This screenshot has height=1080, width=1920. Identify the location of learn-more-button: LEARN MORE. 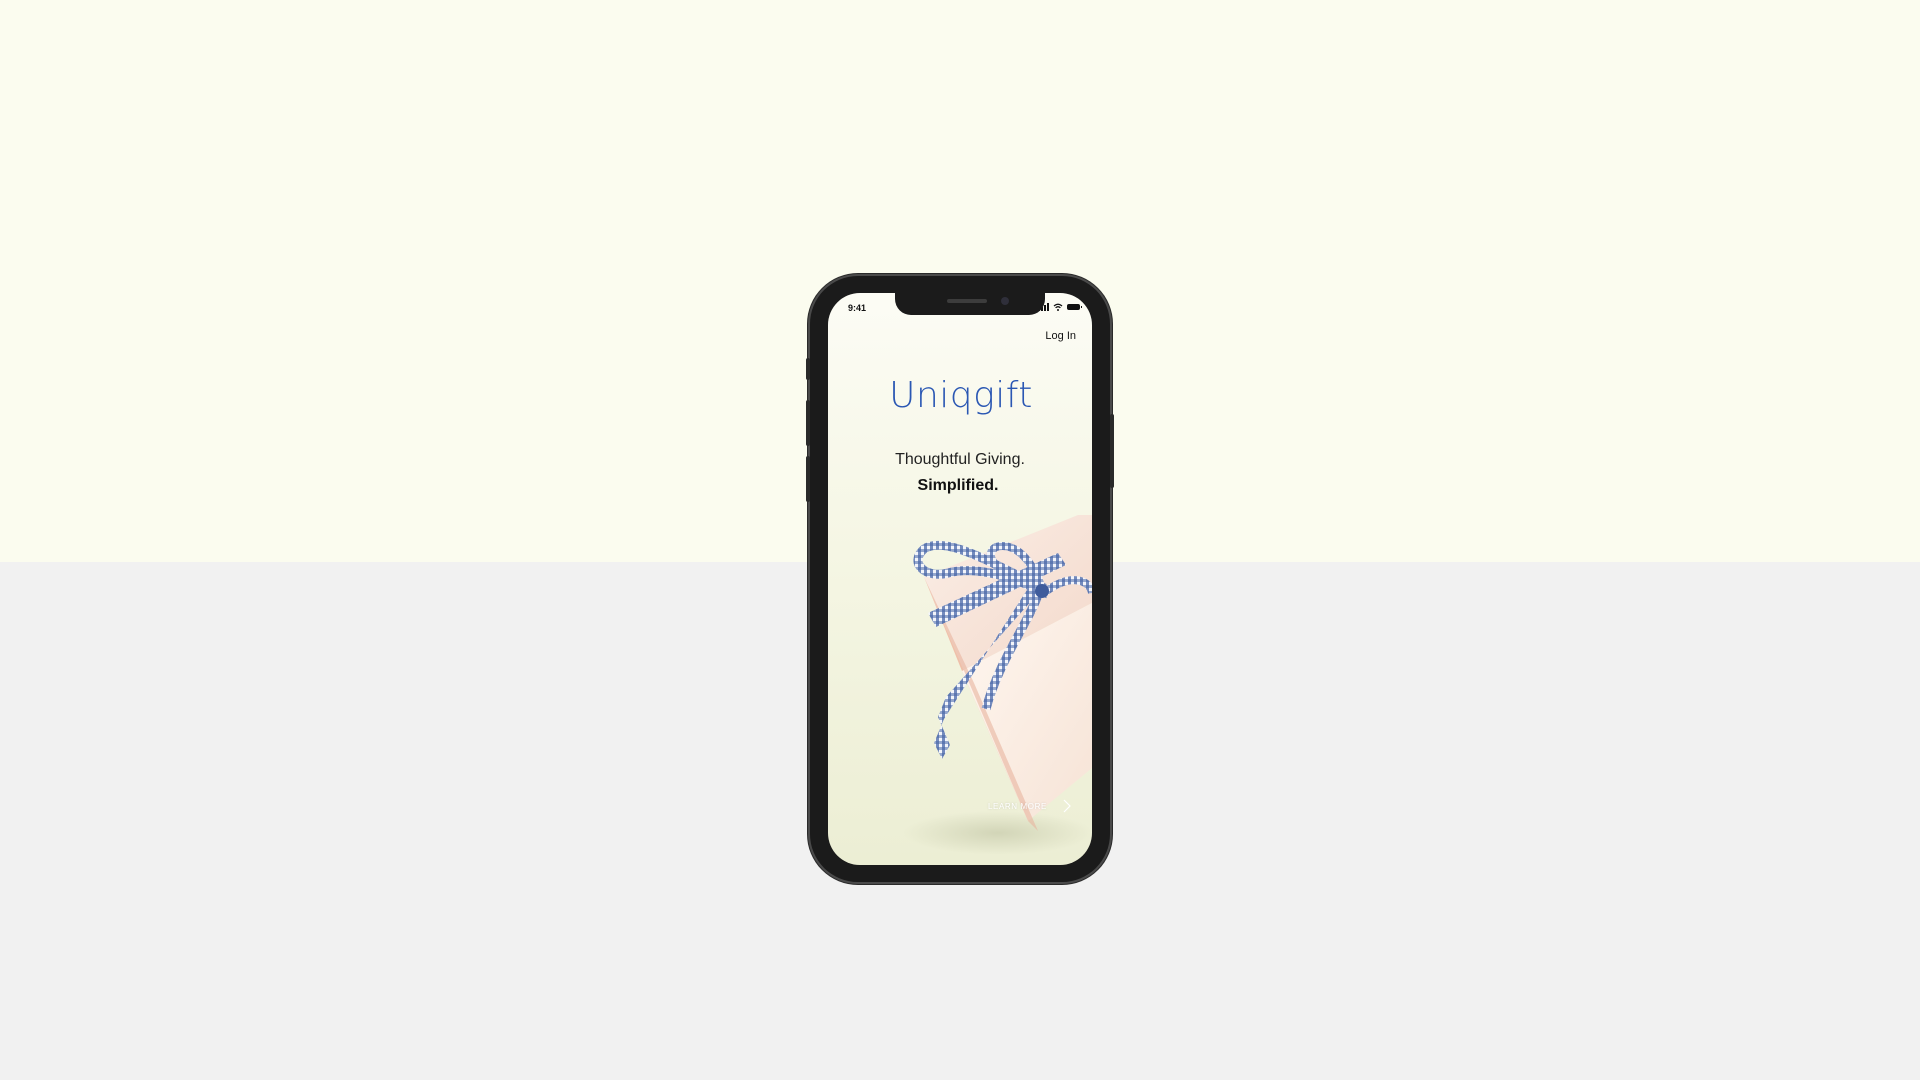
(1029, 806).